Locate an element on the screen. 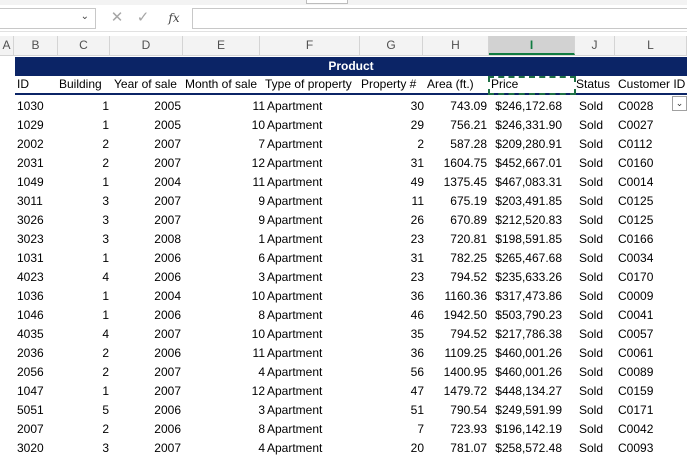 The height and width of the screenshot is (460, 687). column-header-g: G is located at coordinates (391, 45).